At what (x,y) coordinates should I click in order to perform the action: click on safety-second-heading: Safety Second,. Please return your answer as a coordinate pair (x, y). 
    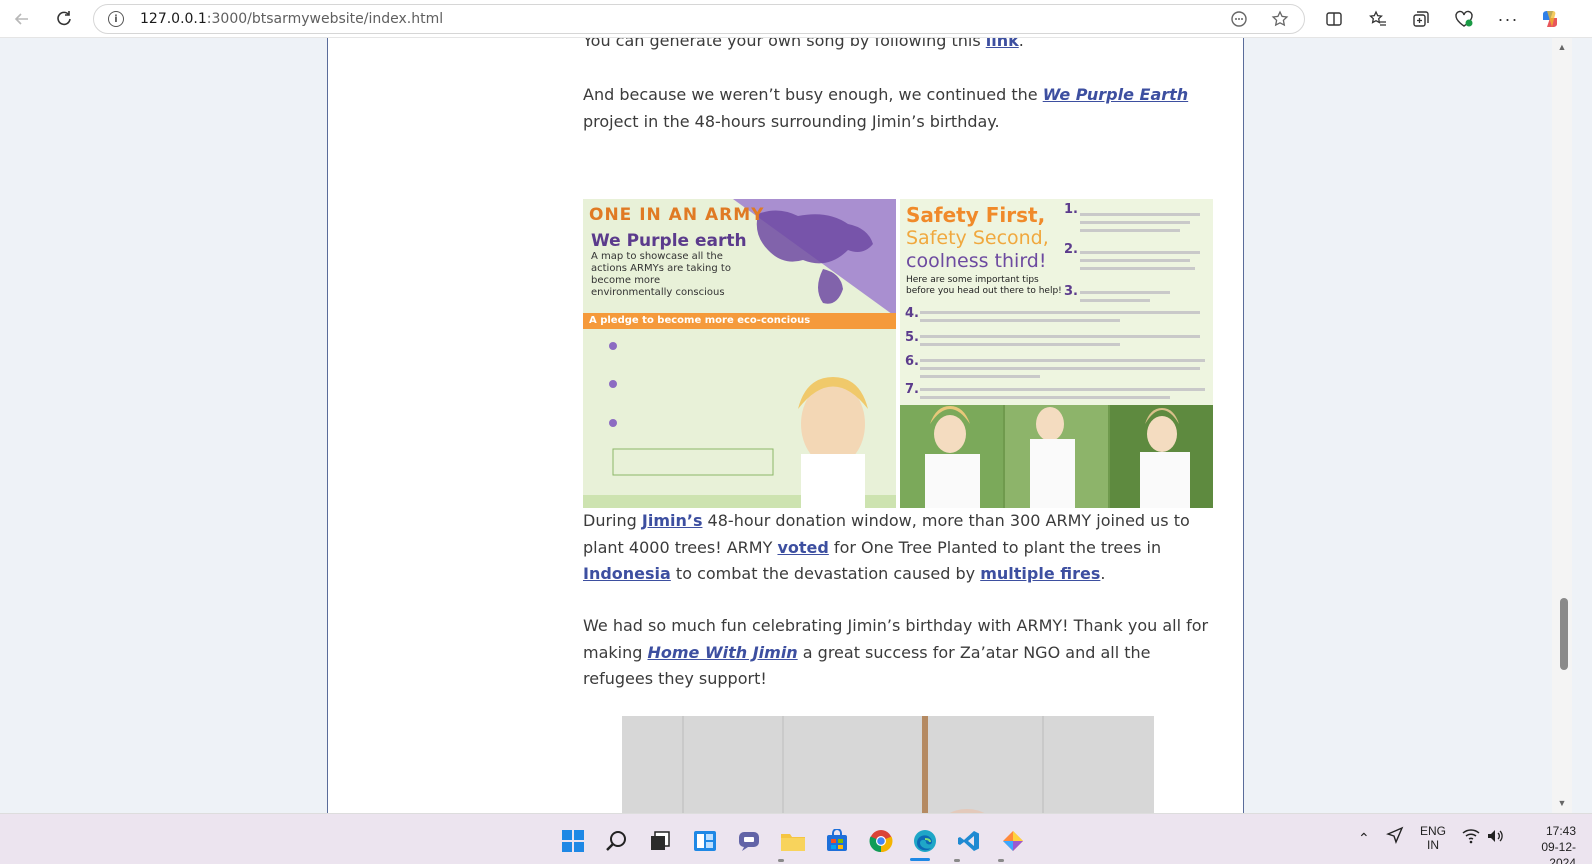
    Looking at the image, I should click on (977, 238).